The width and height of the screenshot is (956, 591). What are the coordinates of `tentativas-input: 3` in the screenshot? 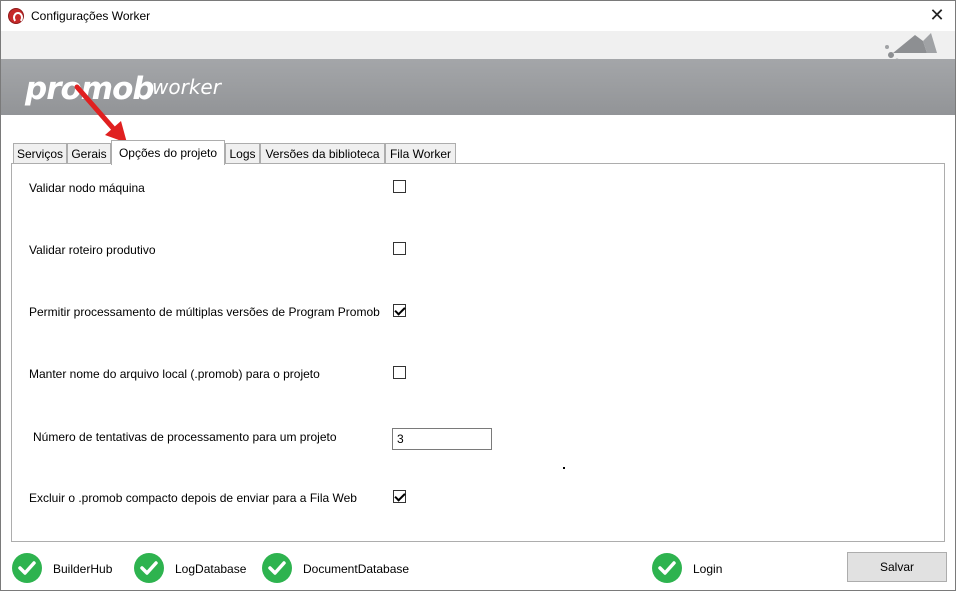 It's located at (442, 439).